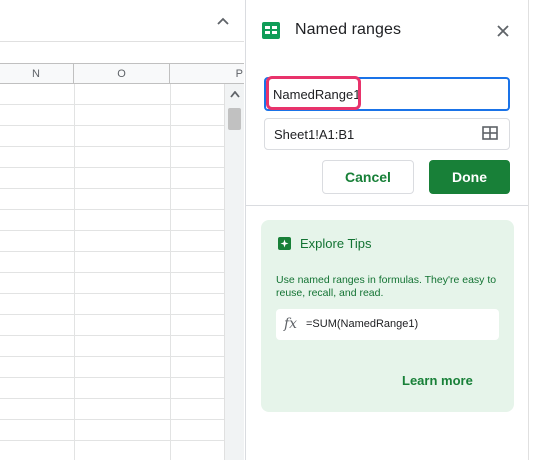 The height and width of the screenshot is (460, 547). I want to click on range-reference-input, so click(387, 134).